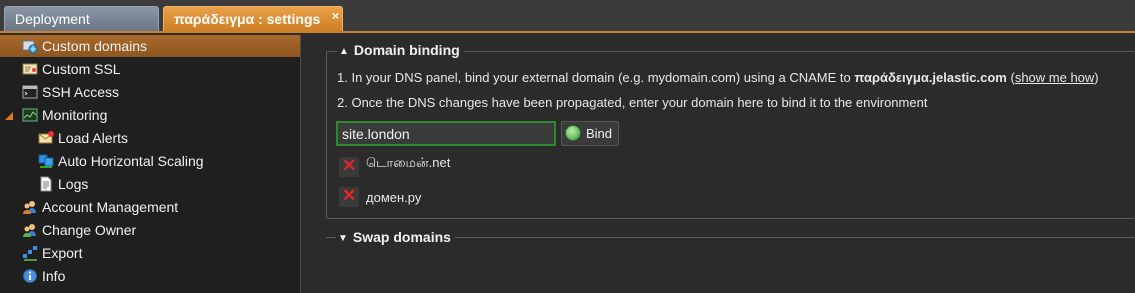 Image resolution: width=1135 pixels, height=293 pixels. I want to click on envelope-alert-icon, so click(46, 137).